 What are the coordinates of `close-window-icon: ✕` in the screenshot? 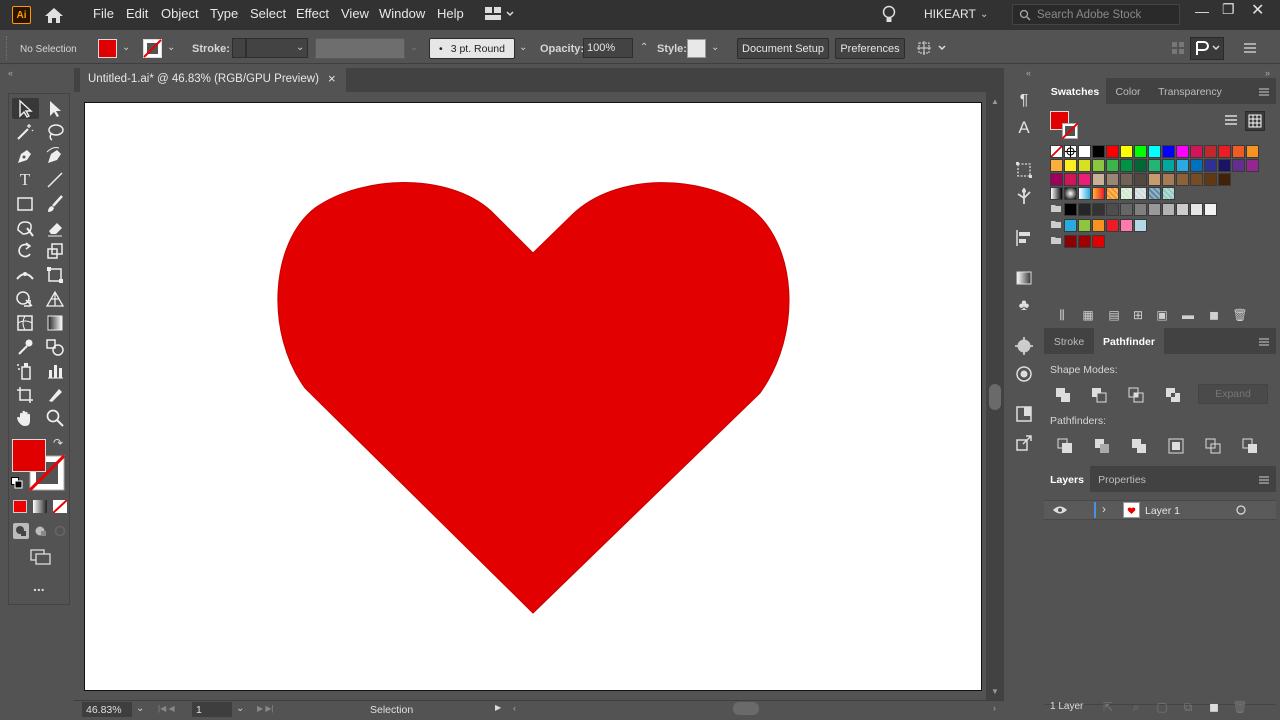 It's located at (1257, 10).